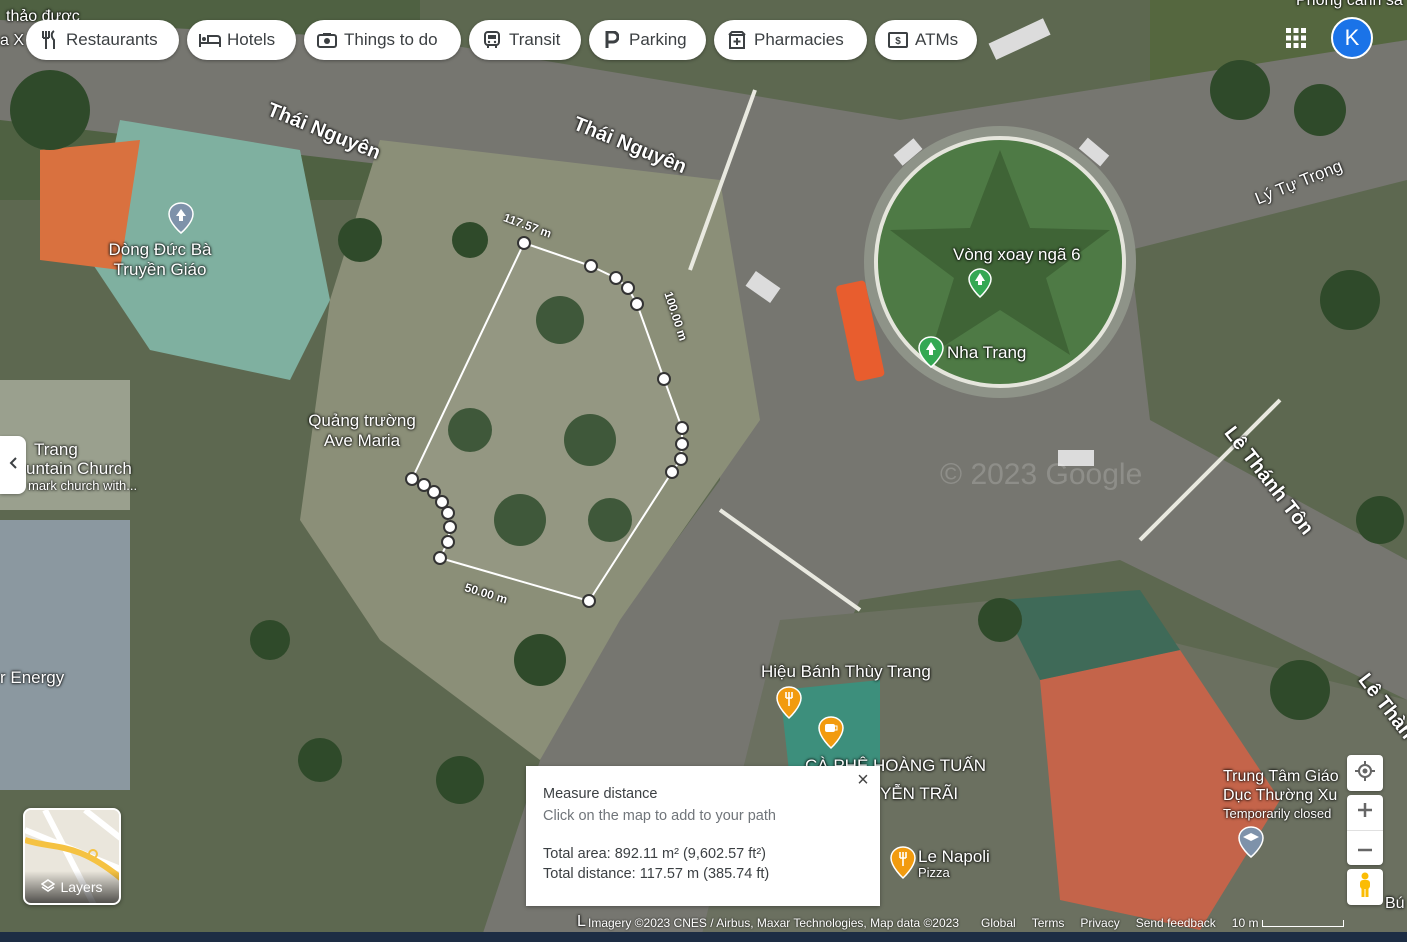 The width and height of the screenshot is (1407, 942). Describe the element at coordinates (1349, 5) in the screenshot. I see `place-label-phong-canh: Phong cảnh sa` at that location.